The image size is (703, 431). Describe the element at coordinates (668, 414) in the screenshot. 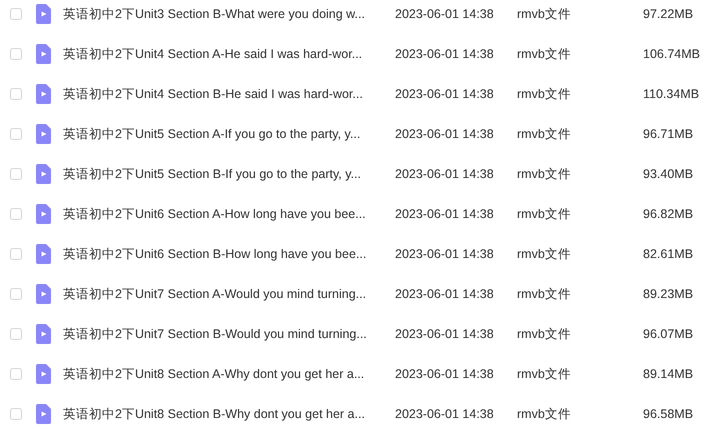

I see `file-size: 96.58MB` at that location.